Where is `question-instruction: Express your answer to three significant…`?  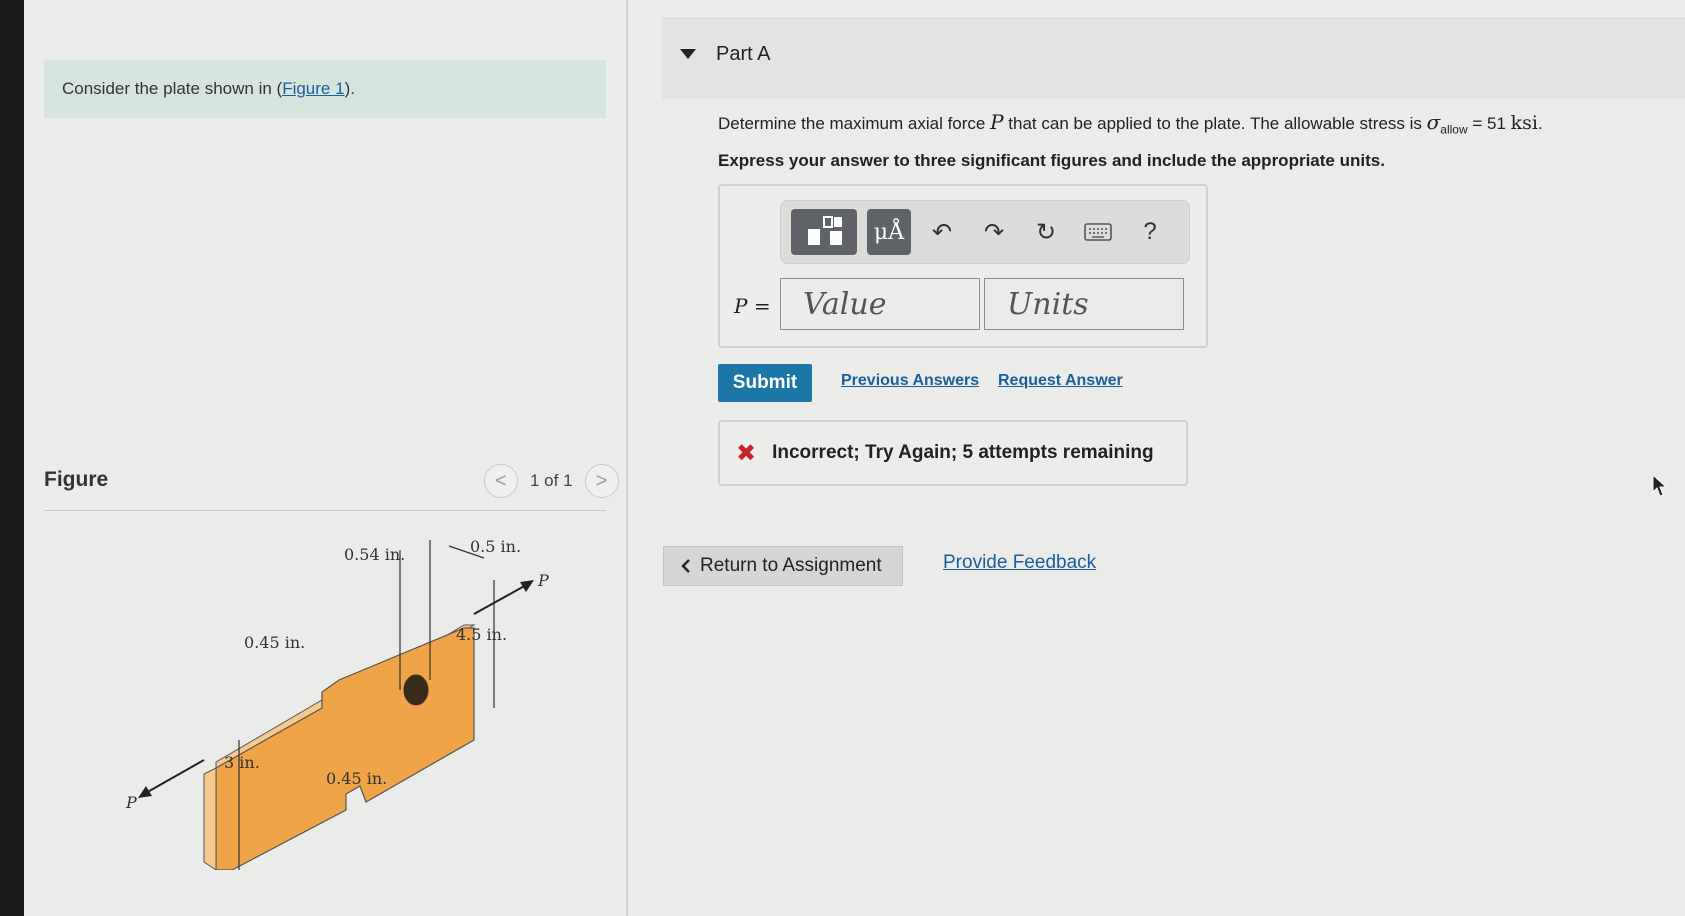 question-instruction: Express your answer to three significant… is located at coordinates (1051, 161).